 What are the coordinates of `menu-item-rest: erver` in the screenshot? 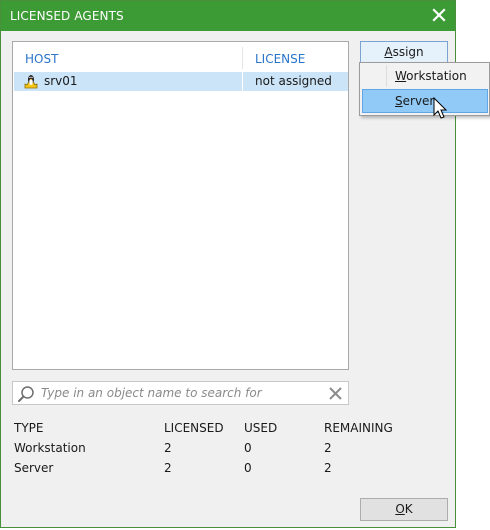 It's located at (418, 101).